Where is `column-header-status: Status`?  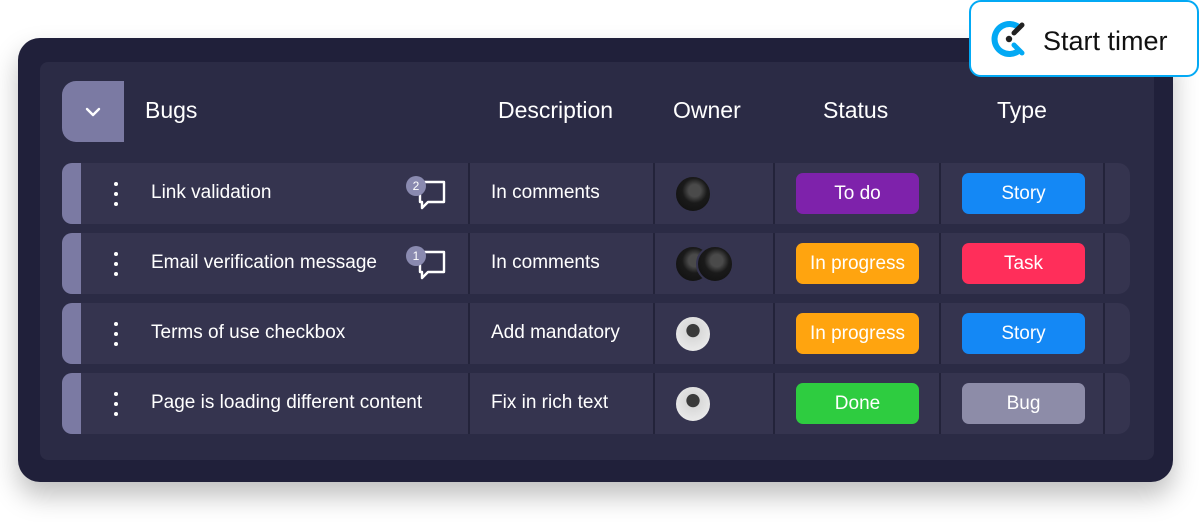 column-header-status: Status is located at coordinates (855, 110).